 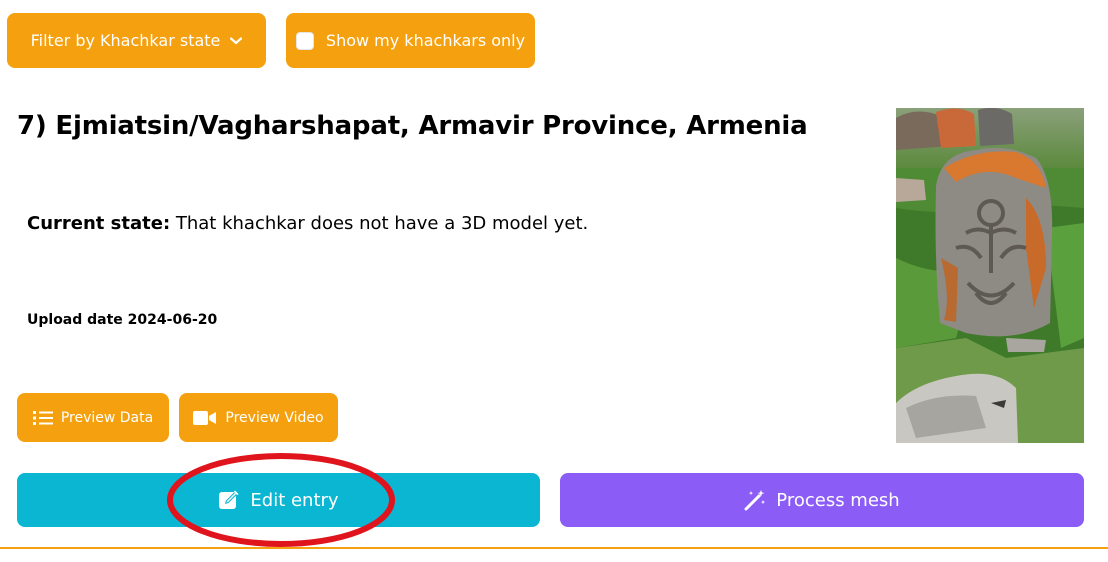 What do you see at coordinates (304, 40) in the screenshot?
I see `show-my-khachkars-checkbox` at bounding box center [304, 40].